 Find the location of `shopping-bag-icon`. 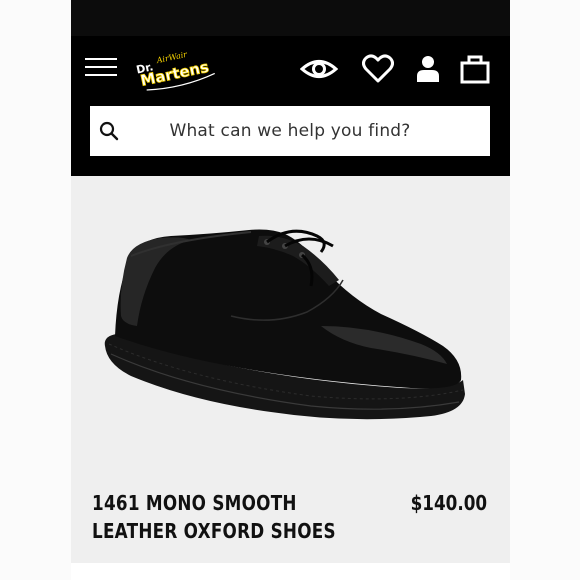

shopping-bag-icon is located at coordinates (475, 69).